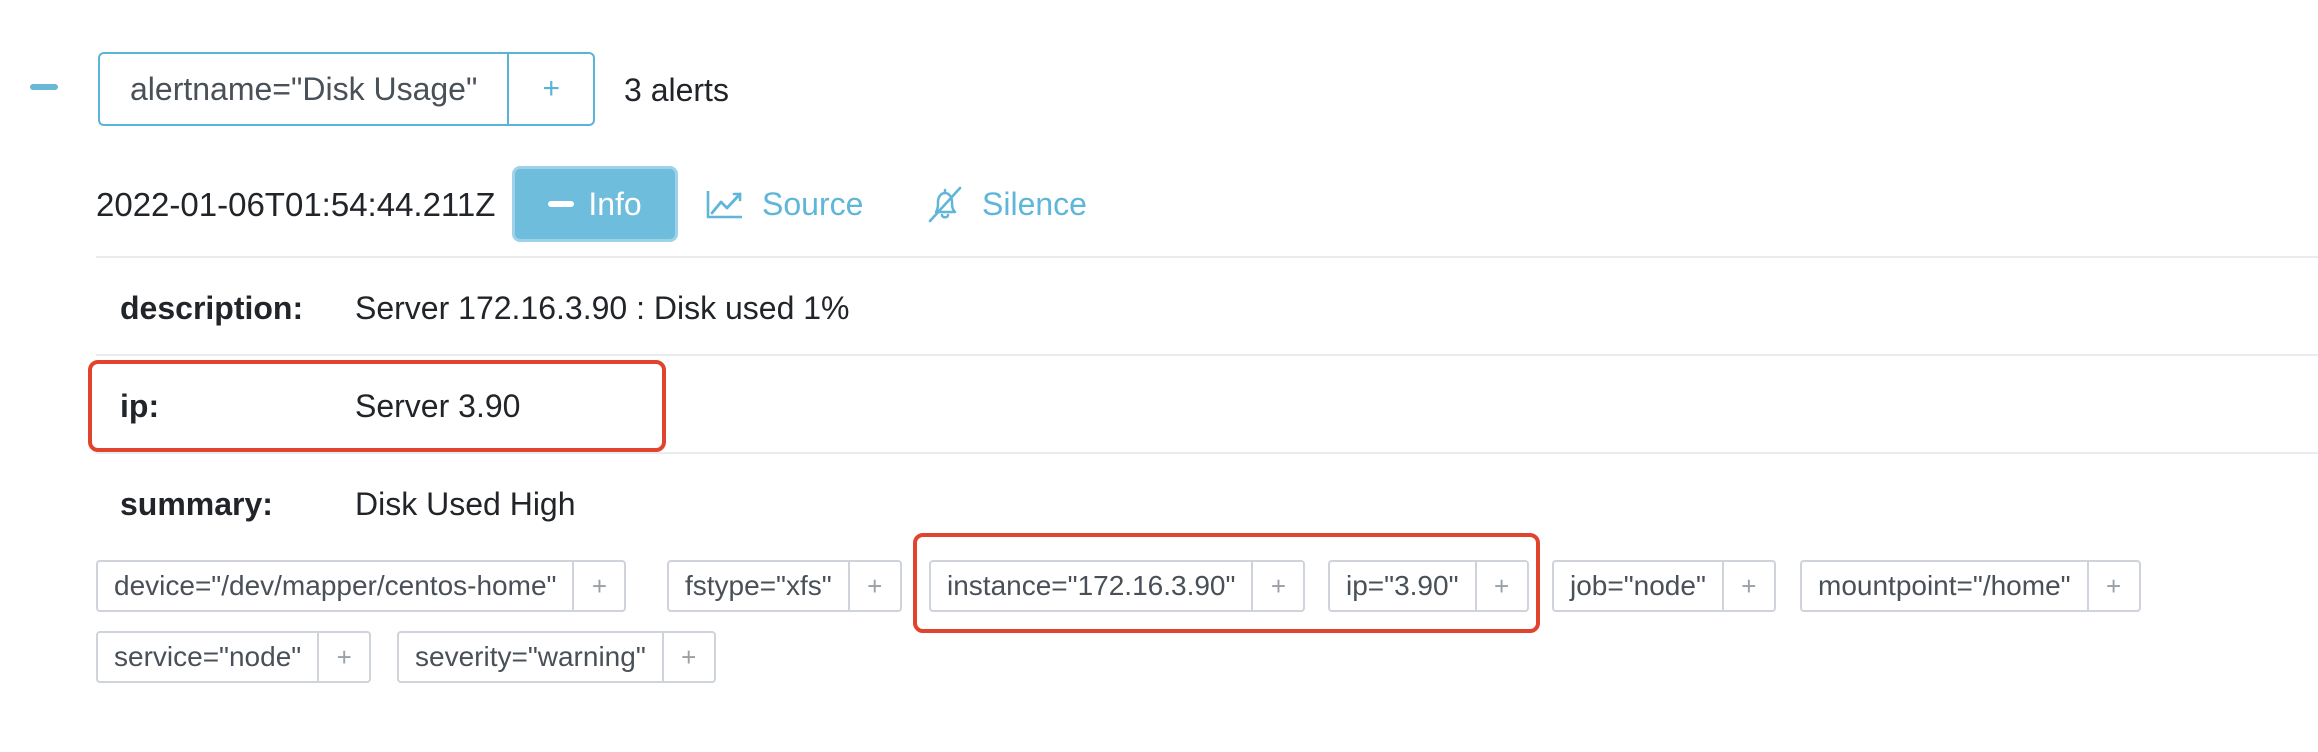 The image size is (2318, 752). What do you see at coordinates (1402, 586) in the screenshot?
I see `label-chip-text: ip="3.90"` at bounding box center [1402, 586].